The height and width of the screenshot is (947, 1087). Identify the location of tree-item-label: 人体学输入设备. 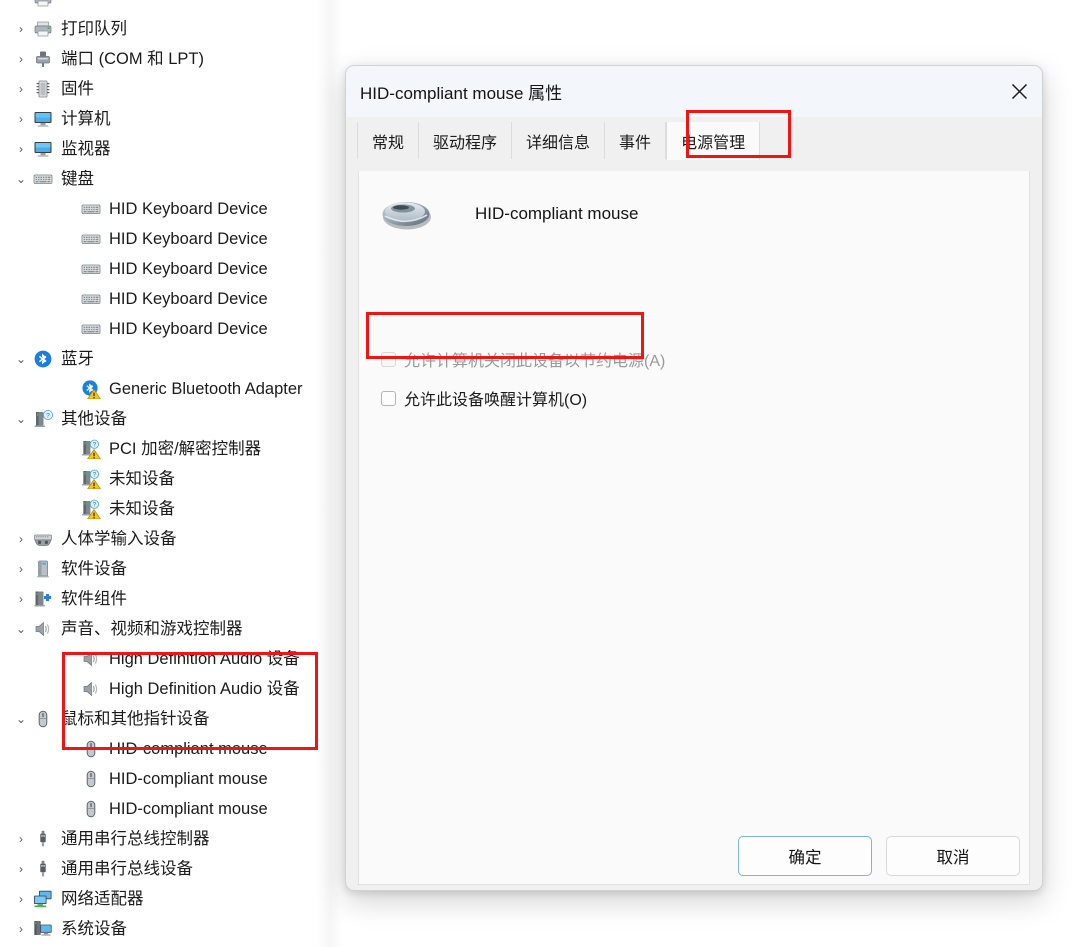
(119, 538).